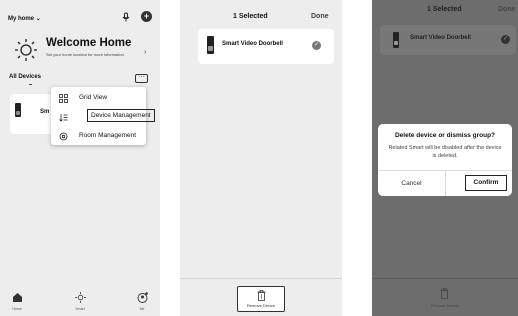  Describe the element at coordinates (89, 43) in the screenshot. I see `welcome-title: Welcome Home` at that location.